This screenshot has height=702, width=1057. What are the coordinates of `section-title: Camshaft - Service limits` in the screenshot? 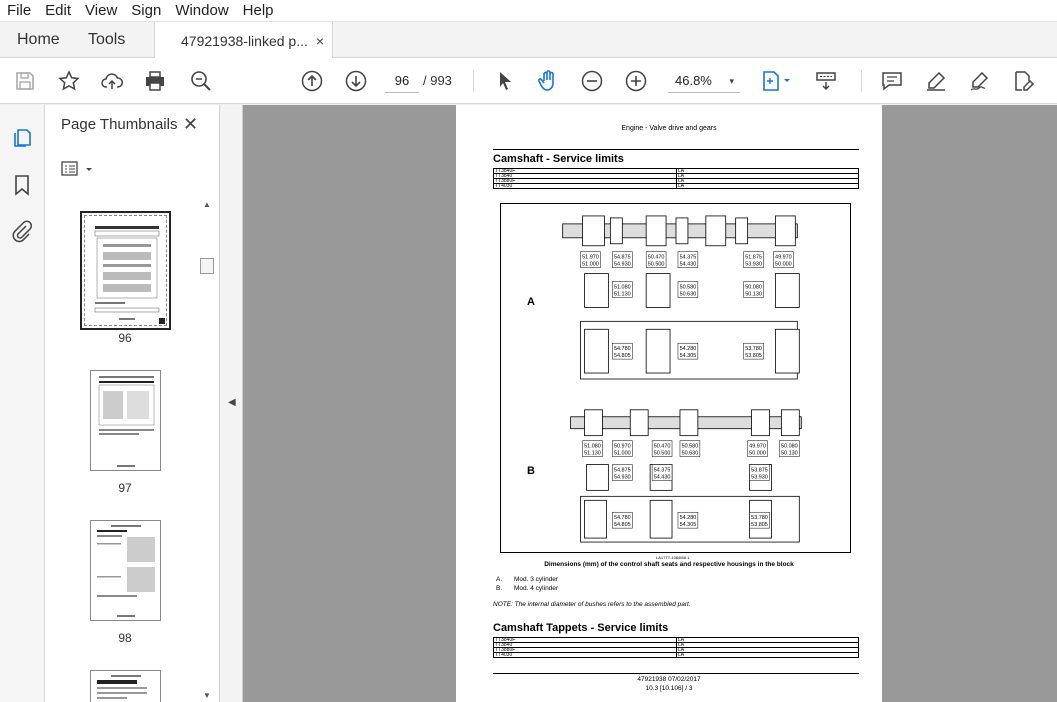 It's located at (558, 159).